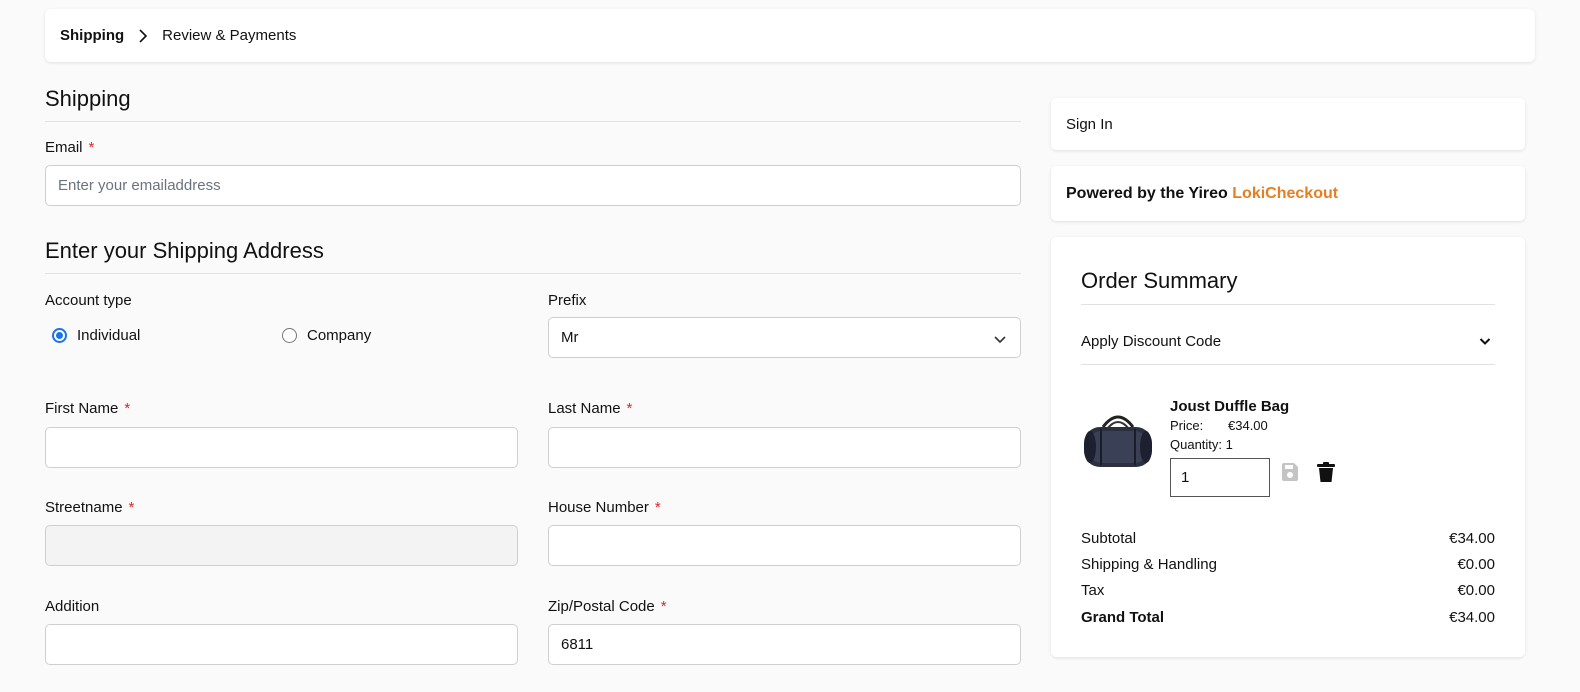 Image resolution: width=1580 pixels, height=692 pixels. What do you see at coordinates (607, 606) in the screenshot?
I see `zip-label: Zip/Postal Code *` at bounding box center [607, 606].